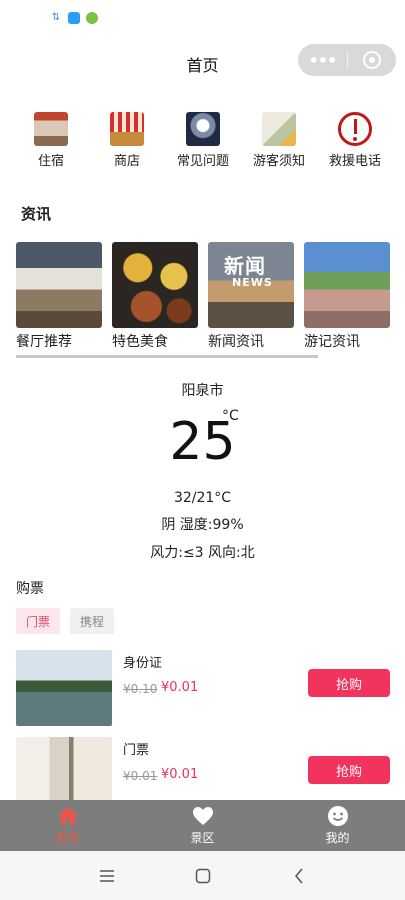 The height and width of the screenshot is (900, 405). Describe the element at coordinates (30, 589) in the screenshot. I see `ticket-heading: 购票` at that location.